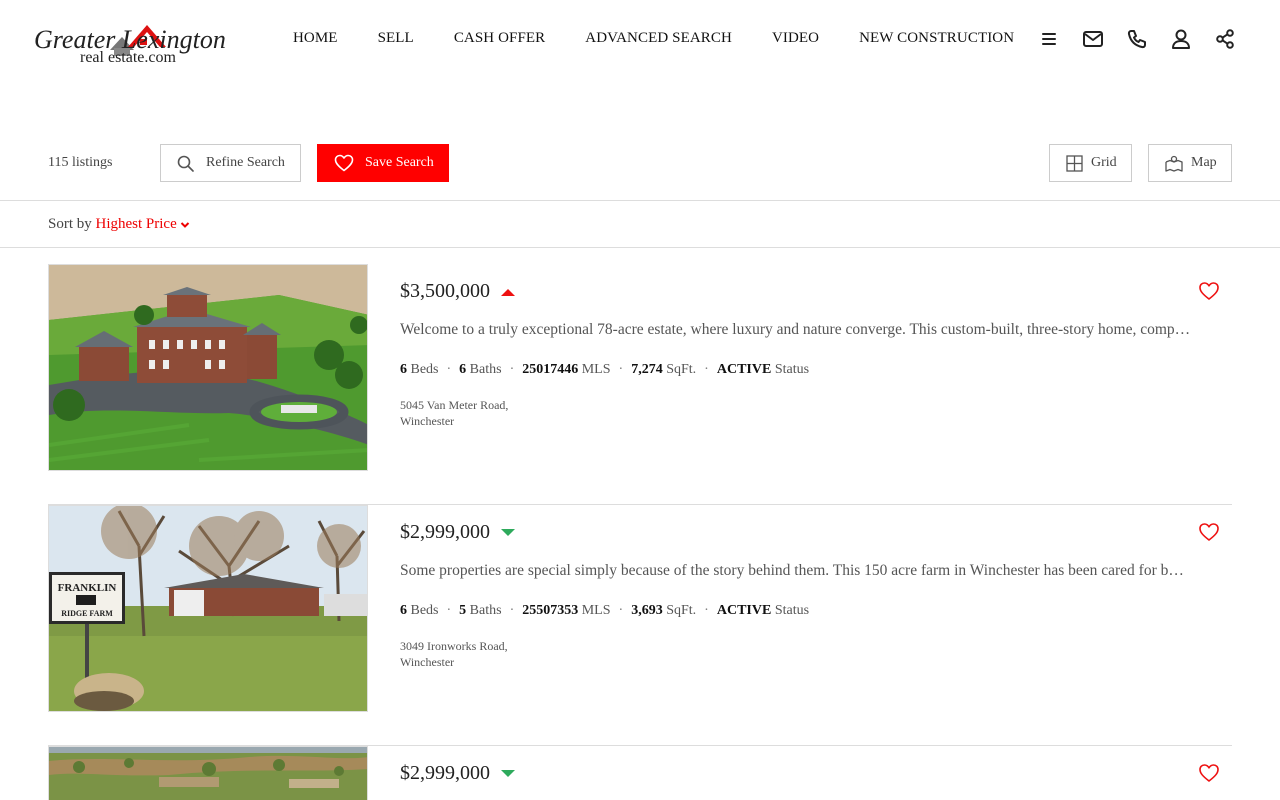 This screenshot has height=800, width=1280. Describe the element at coordinates (647, 610) in the screenshot. I see `sqft-value: 3,693` at that location.